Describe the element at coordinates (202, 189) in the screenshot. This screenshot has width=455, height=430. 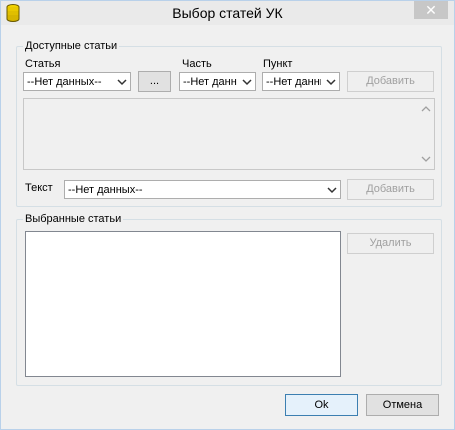
I see `text-select: --Нет данных--` at that location.